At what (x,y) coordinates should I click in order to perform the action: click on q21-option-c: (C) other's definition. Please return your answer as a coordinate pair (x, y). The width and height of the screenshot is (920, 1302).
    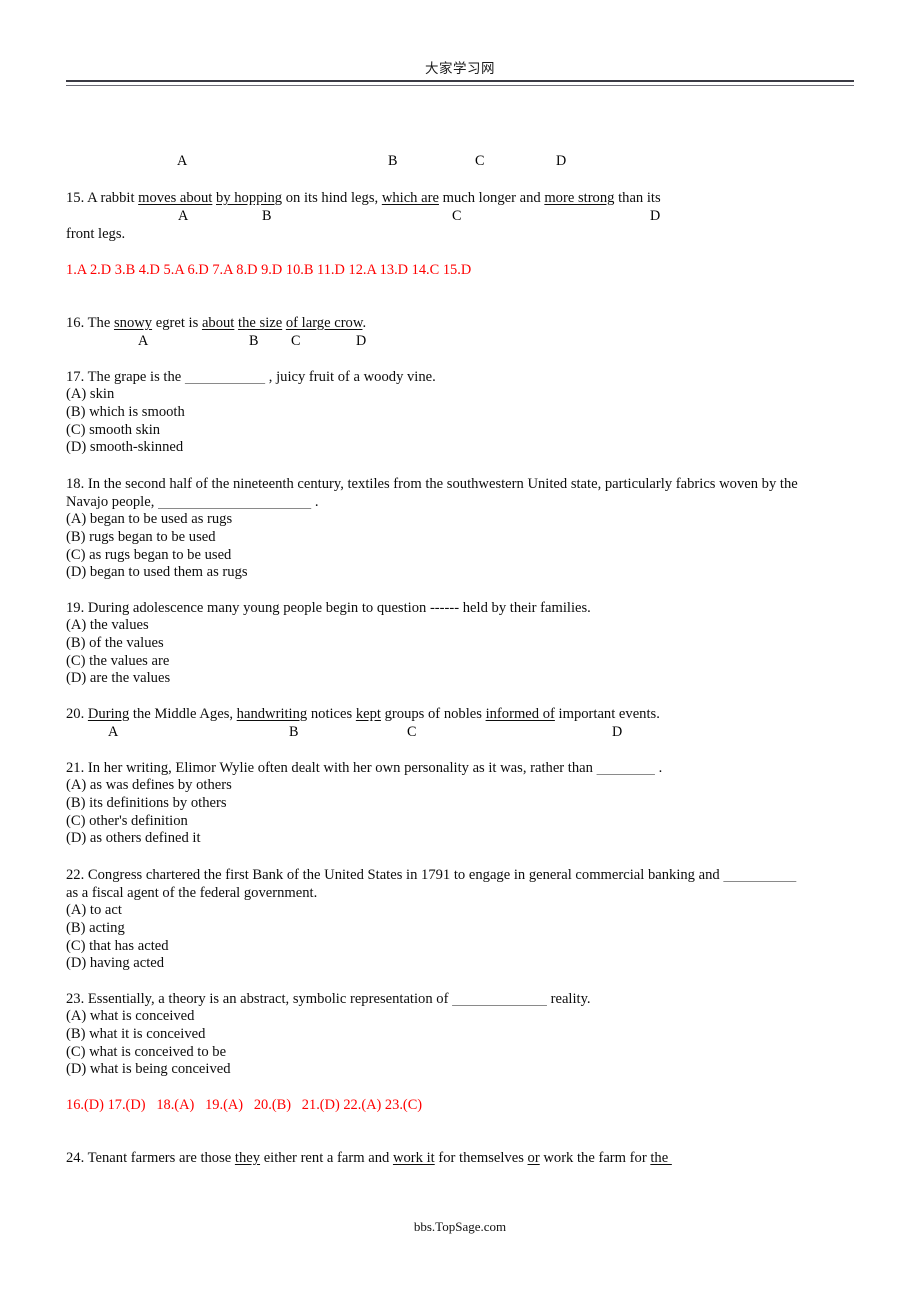
    Looking at the image, I should click on (460, 822).